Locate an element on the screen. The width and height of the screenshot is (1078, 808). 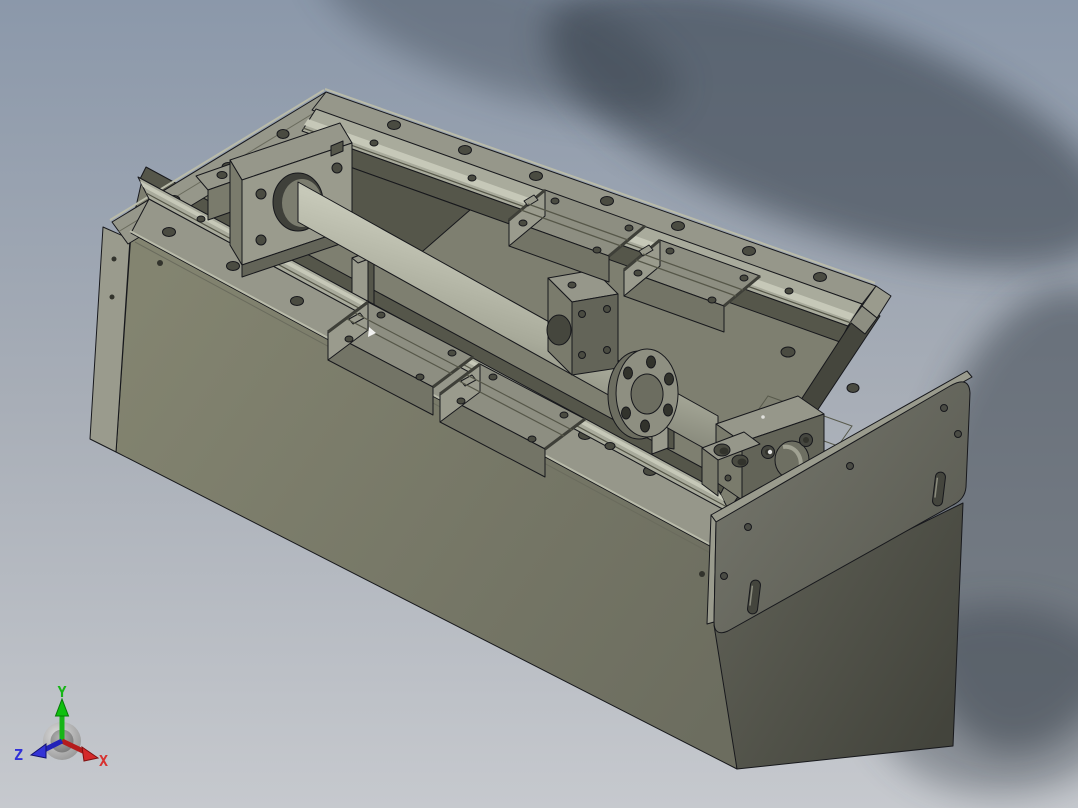
flange-support is located at coordinates (643, 394).